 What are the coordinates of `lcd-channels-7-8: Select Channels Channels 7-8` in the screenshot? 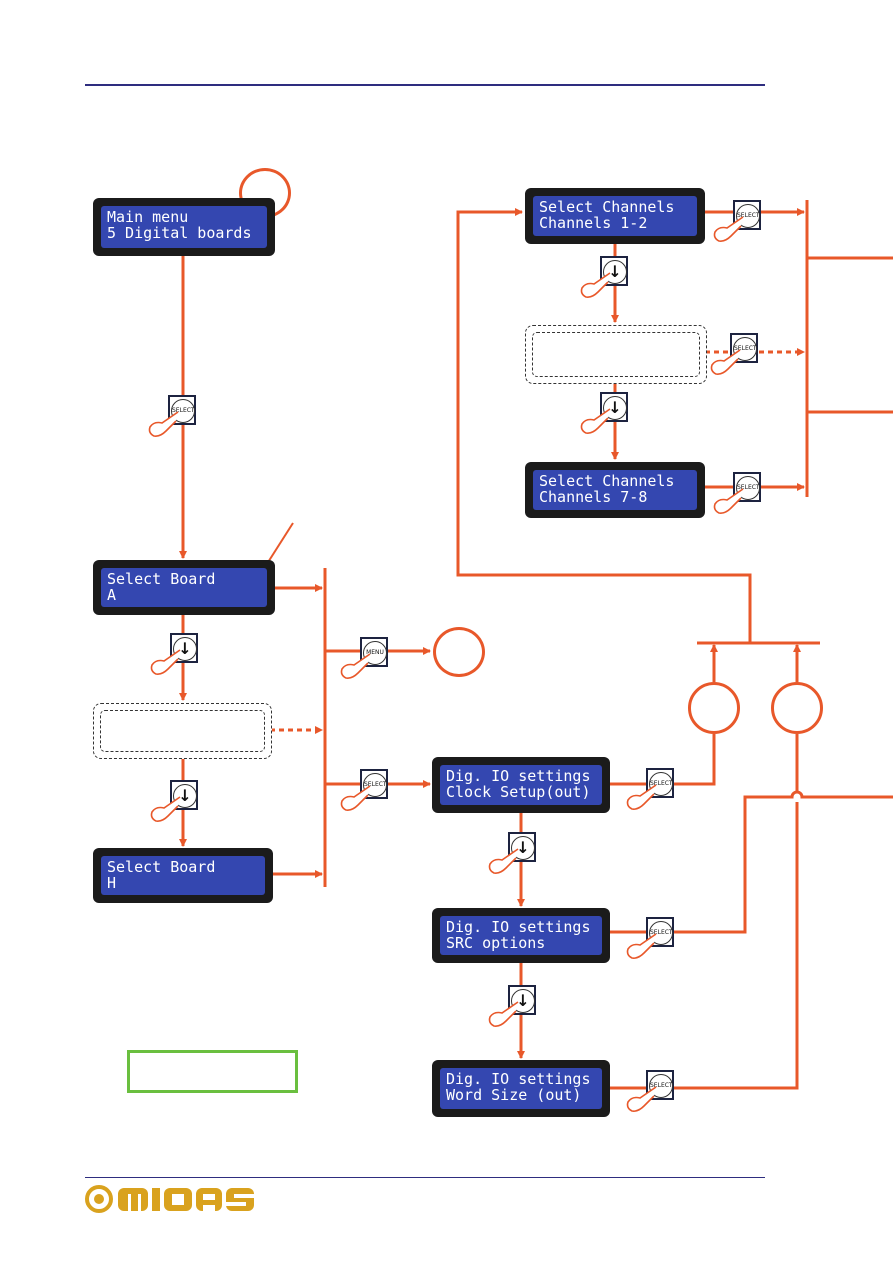 It's located at (615, 490).